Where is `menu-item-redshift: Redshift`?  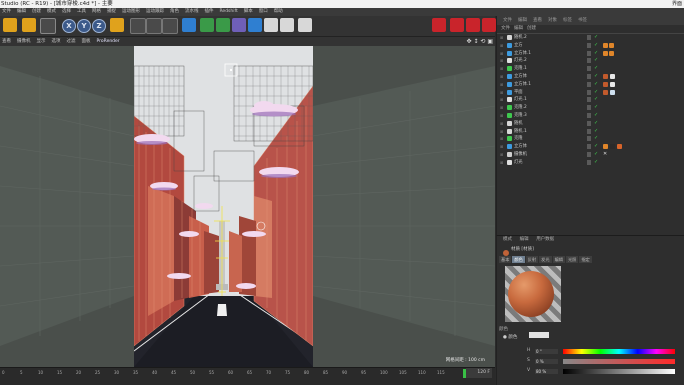 menu-item-redshift: Redshift is located at coordinates (229, 11).